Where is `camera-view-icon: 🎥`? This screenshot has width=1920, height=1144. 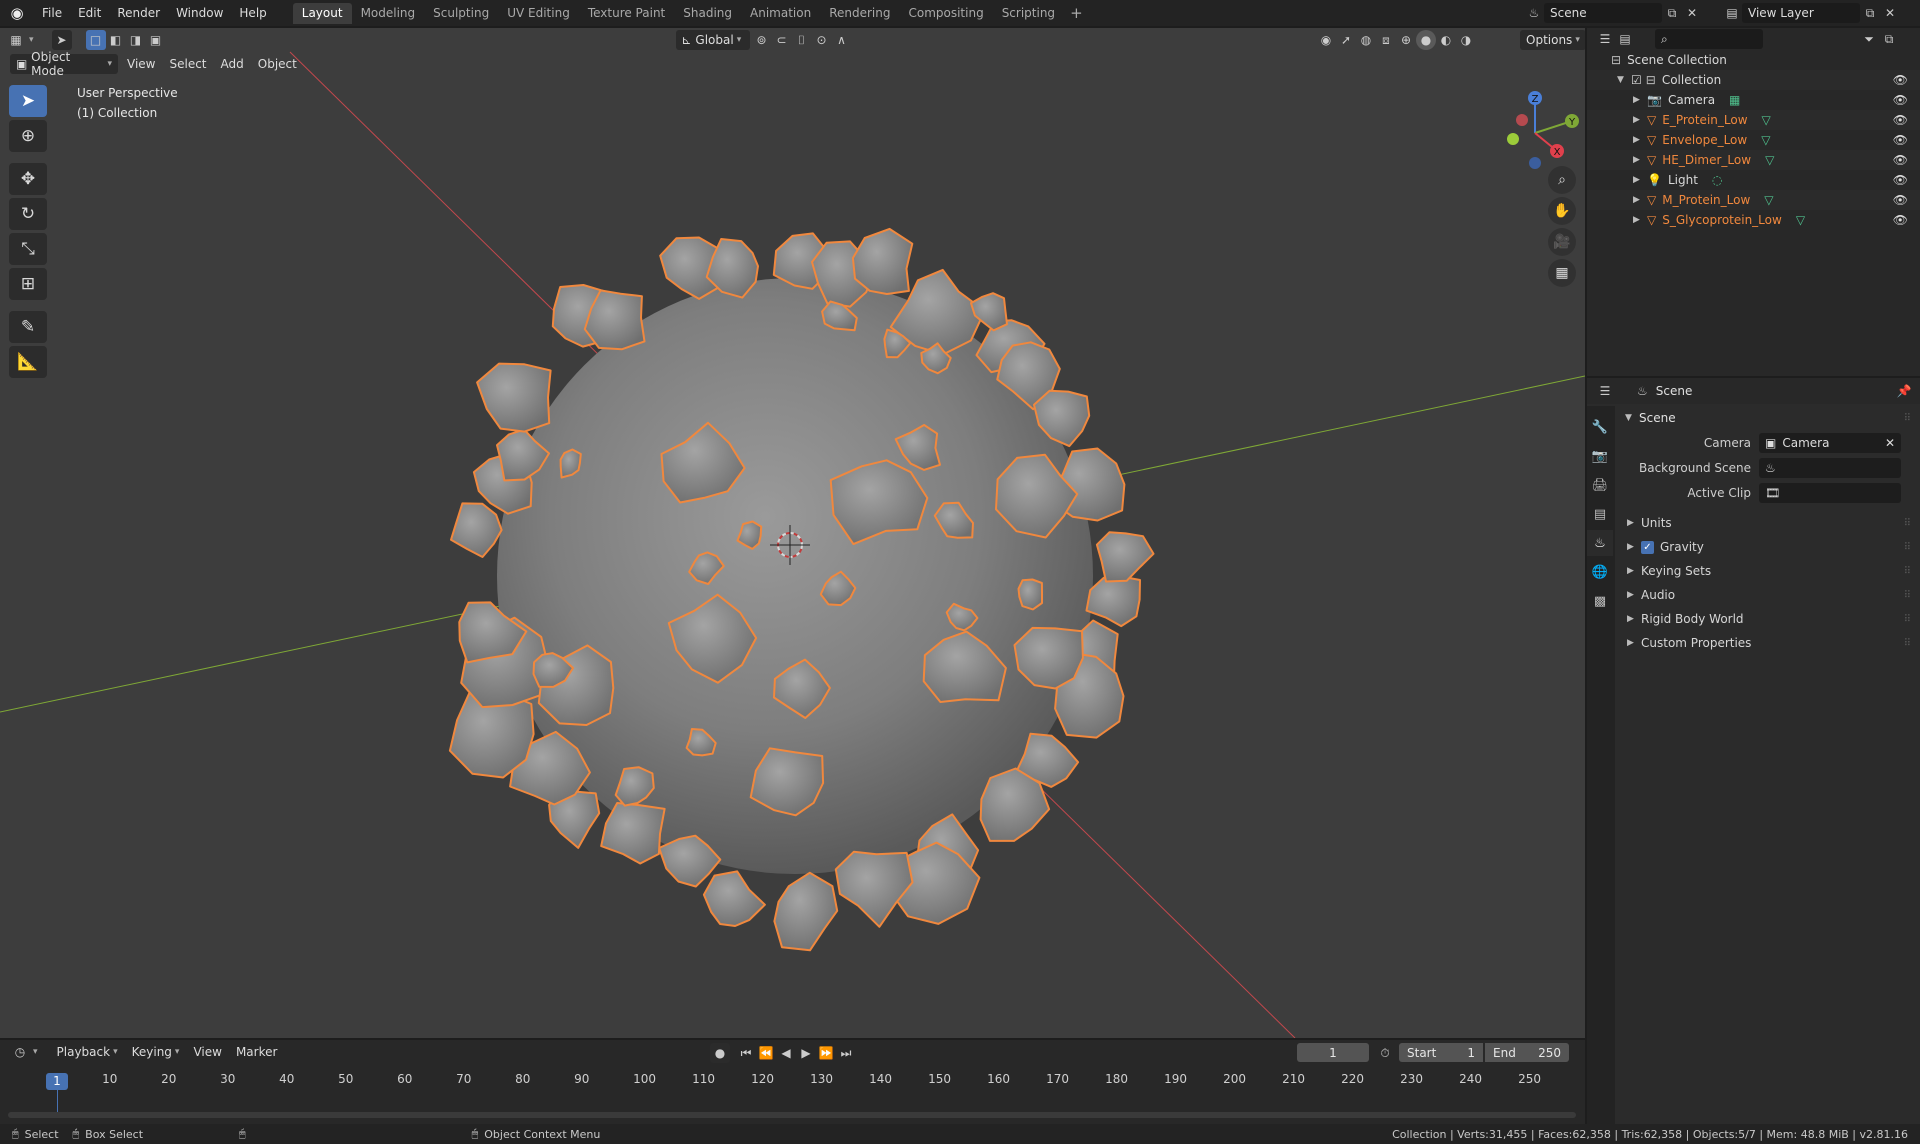
camera-view-icon: 🎥 is located at coordinates (1562, 242).